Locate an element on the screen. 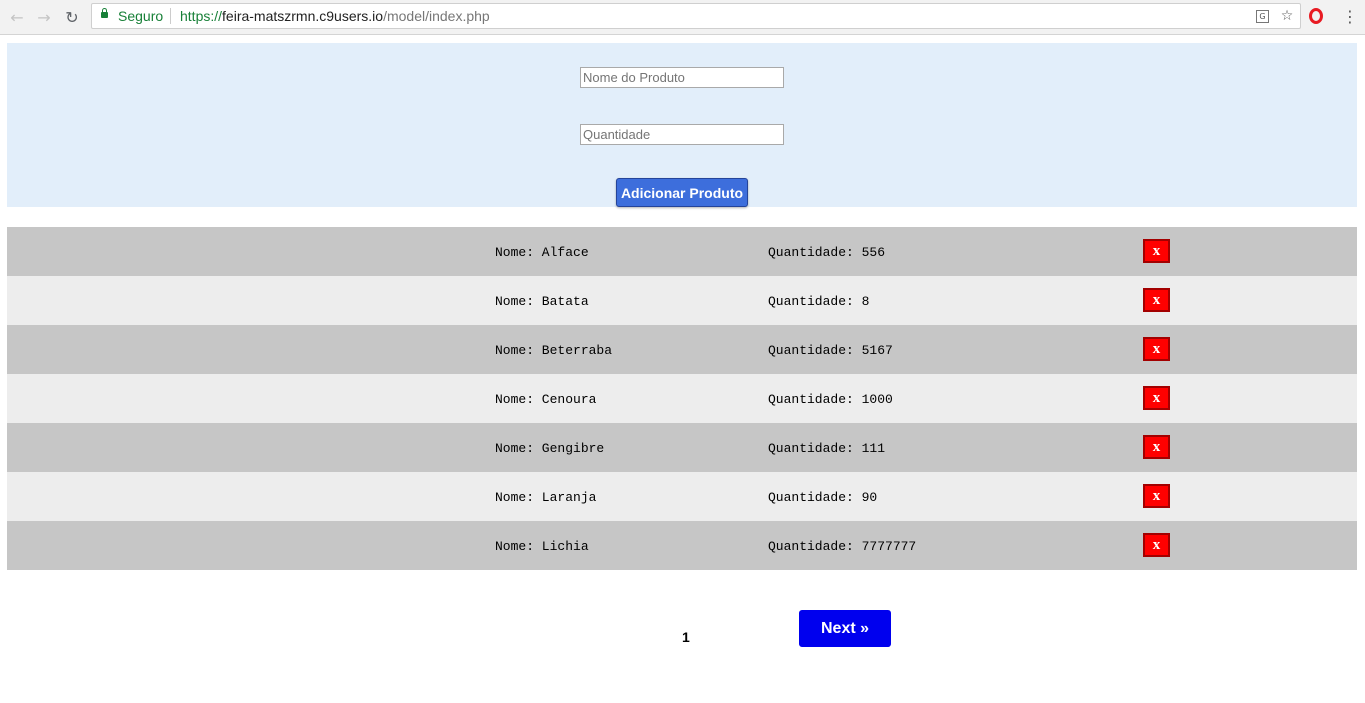 This screenshot has height=703, width=1365. product-name: Nome: Batata is located at coordinates (542, 301).